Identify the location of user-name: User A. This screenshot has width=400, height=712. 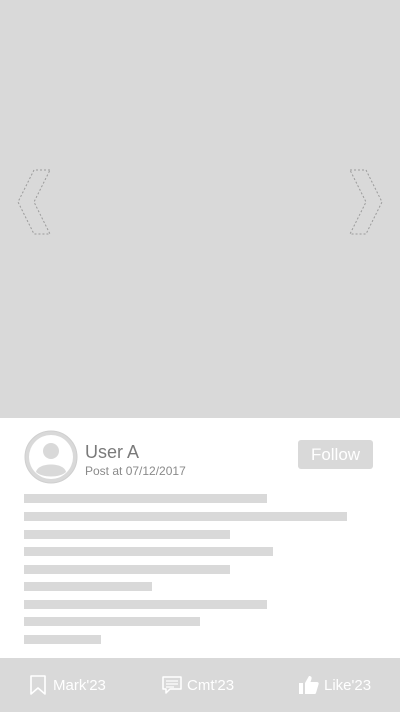
(112, 452).